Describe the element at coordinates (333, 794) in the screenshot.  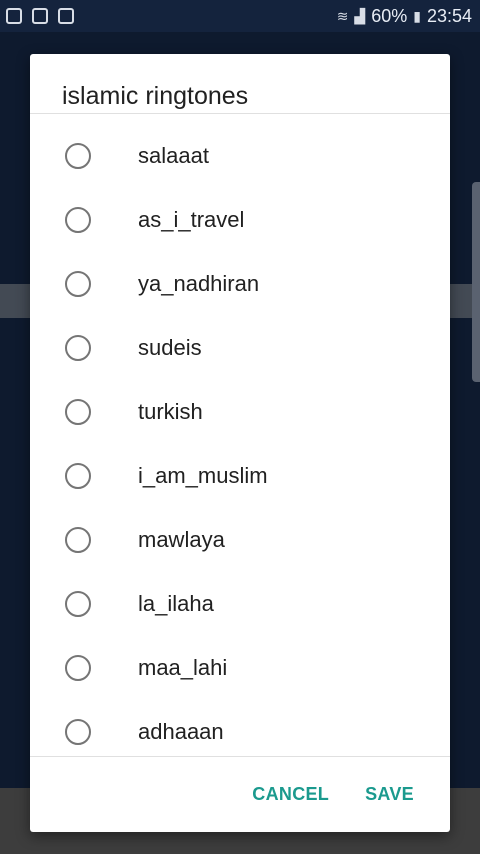
I see `dialog-actions: CANCEL SAVE` at that location.